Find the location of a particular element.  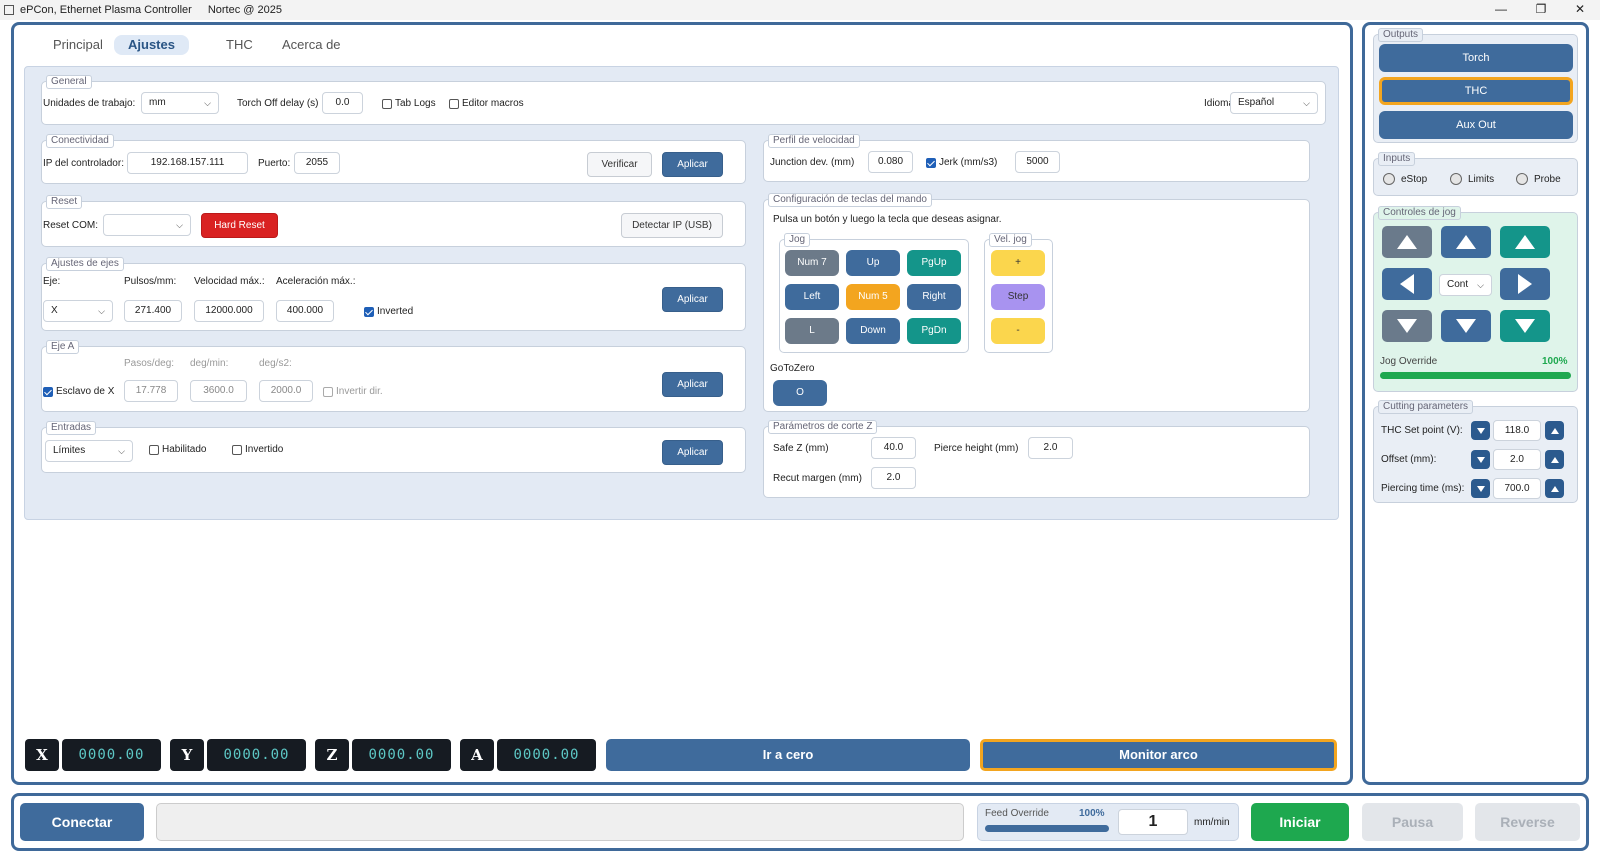

jog-y-down-button is located at coordinates (1466, 326).